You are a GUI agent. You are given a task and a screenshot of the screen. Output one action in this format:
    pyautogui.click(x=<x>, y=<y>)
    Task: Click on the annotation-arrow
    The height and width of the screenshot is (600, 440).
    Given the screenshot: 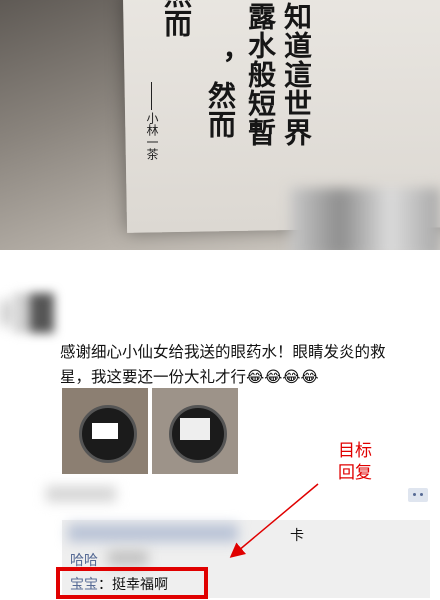 What is the action you would take?
    pyautogui.click(x=274, y=520)
    